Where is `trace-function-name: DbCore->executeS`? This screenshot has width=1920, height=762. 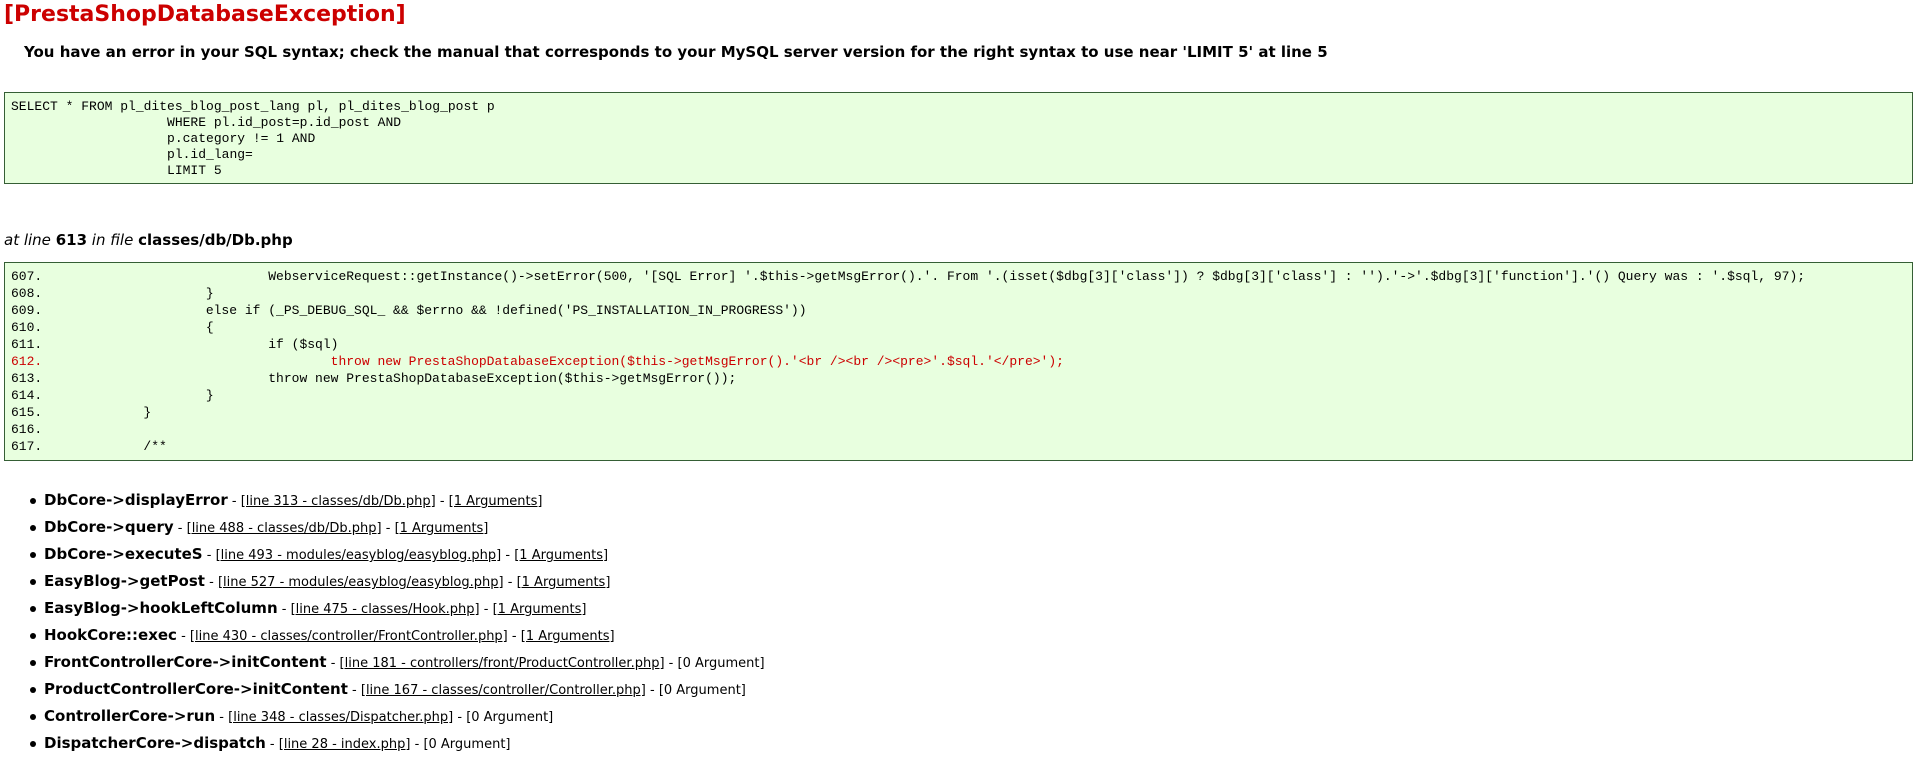
trace-function-name: DbCore->executeS is located at coordinates (123, 554).